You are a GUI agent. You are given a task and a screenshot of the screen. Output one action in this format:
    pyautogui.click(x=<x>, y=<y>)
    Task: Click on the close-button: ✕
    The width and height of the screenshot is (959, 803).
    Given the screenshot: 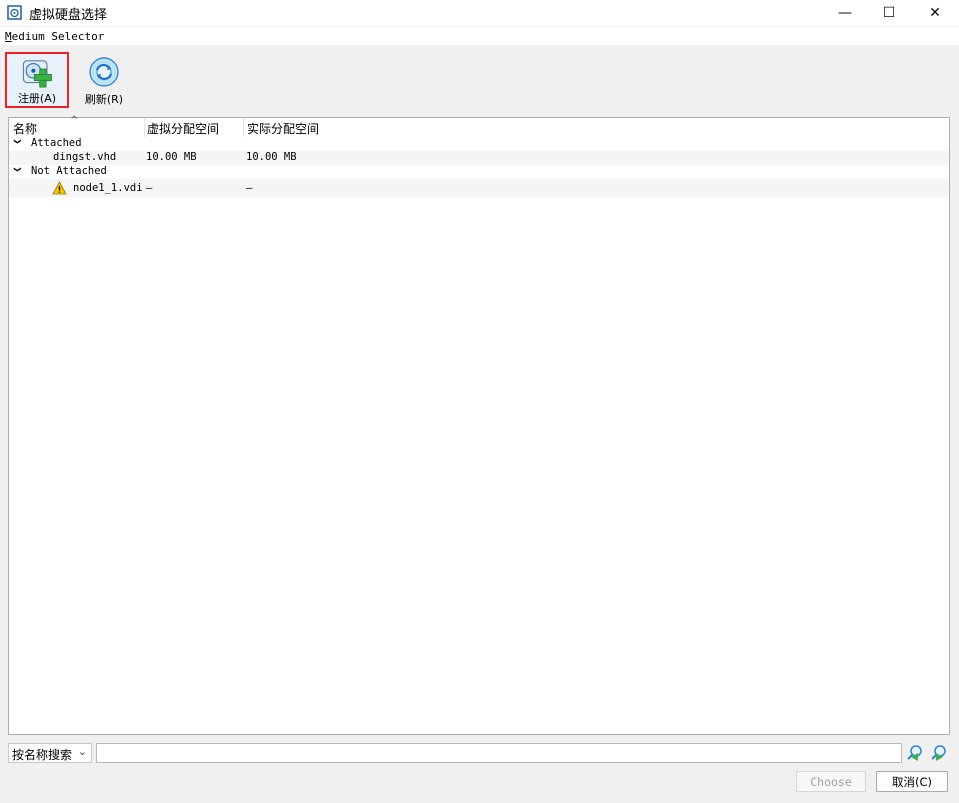 What is the action you would take?
    pyautogui.click(x=935, y=13)
    